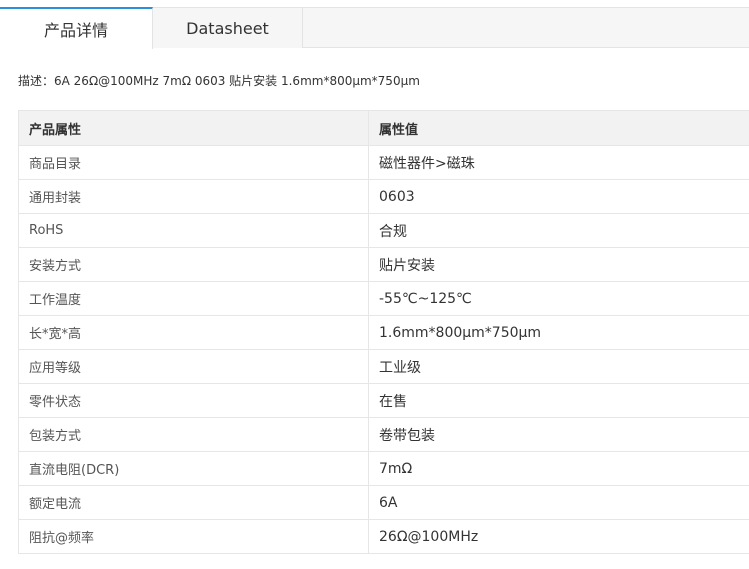  I want to click on table-row: 包装方式 卷带包装, so click(383, 434).